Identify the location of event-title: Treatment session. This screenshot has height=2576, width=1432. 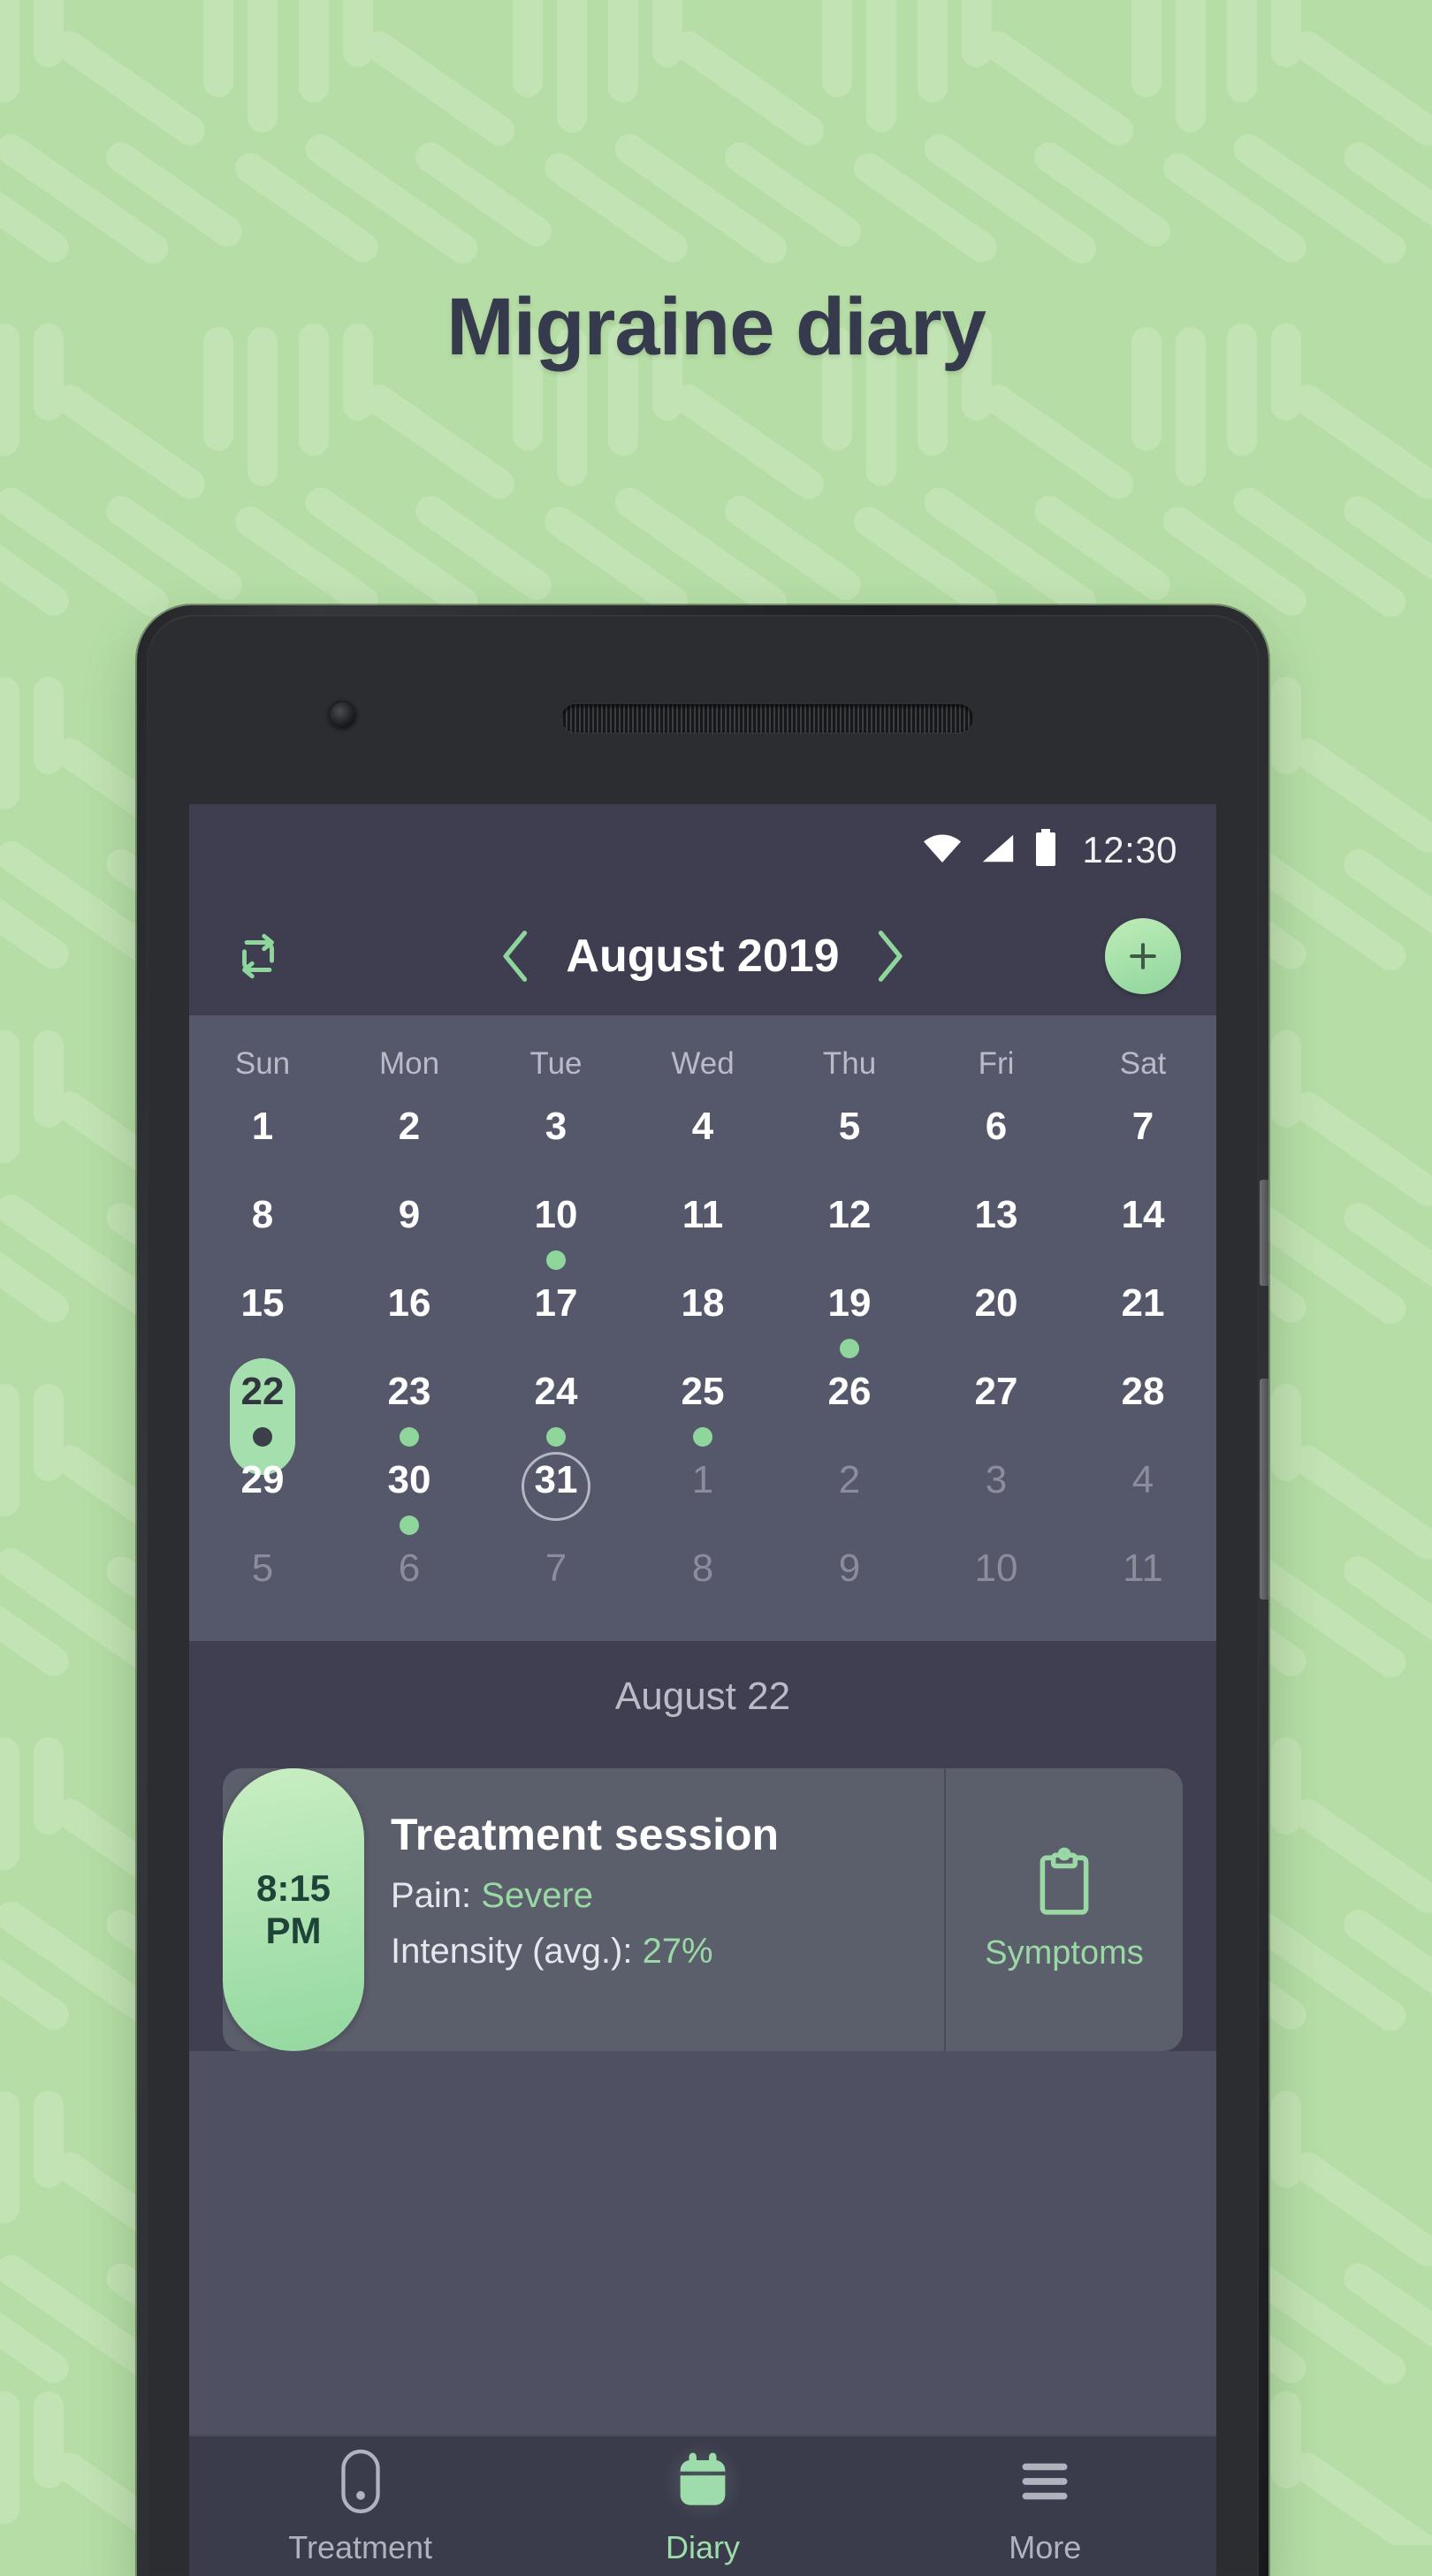
(585, 1834).